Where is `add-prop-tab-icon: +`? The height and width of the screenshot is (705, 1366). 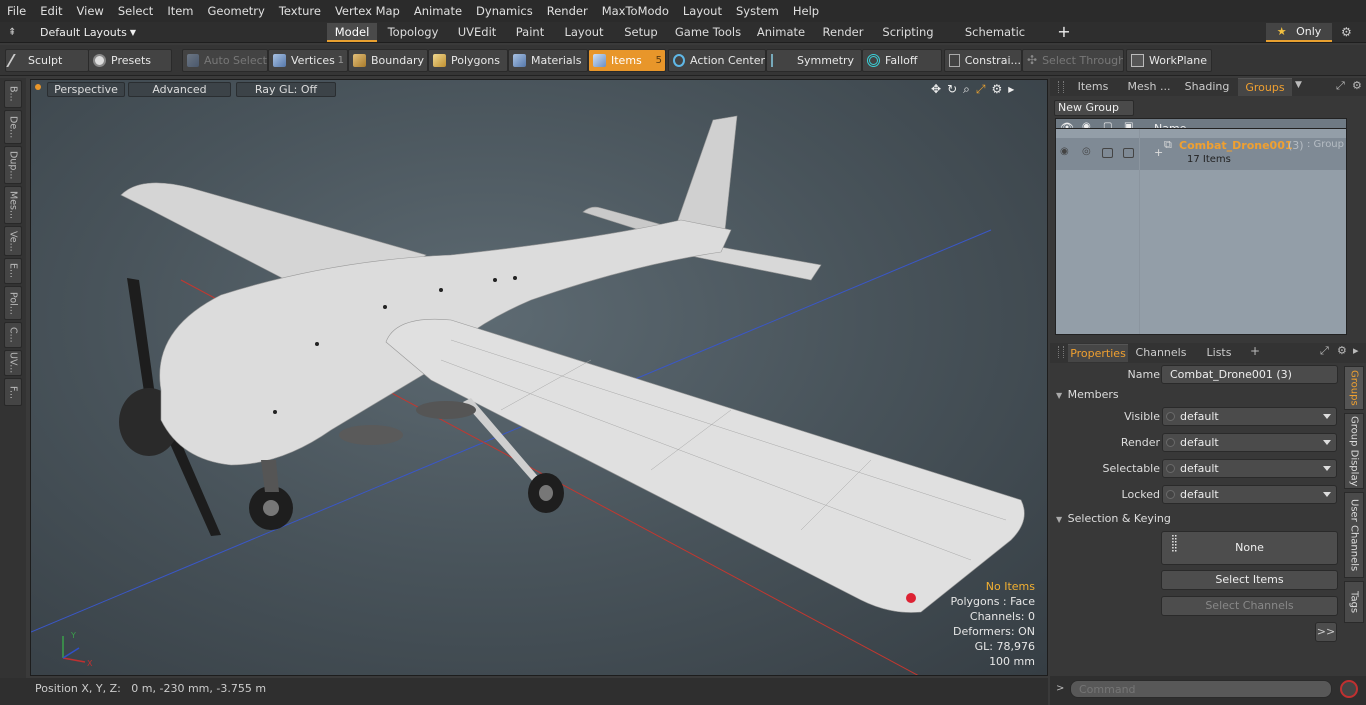
add-prop-tab-icon: + is located at coordinates (1255, 351).